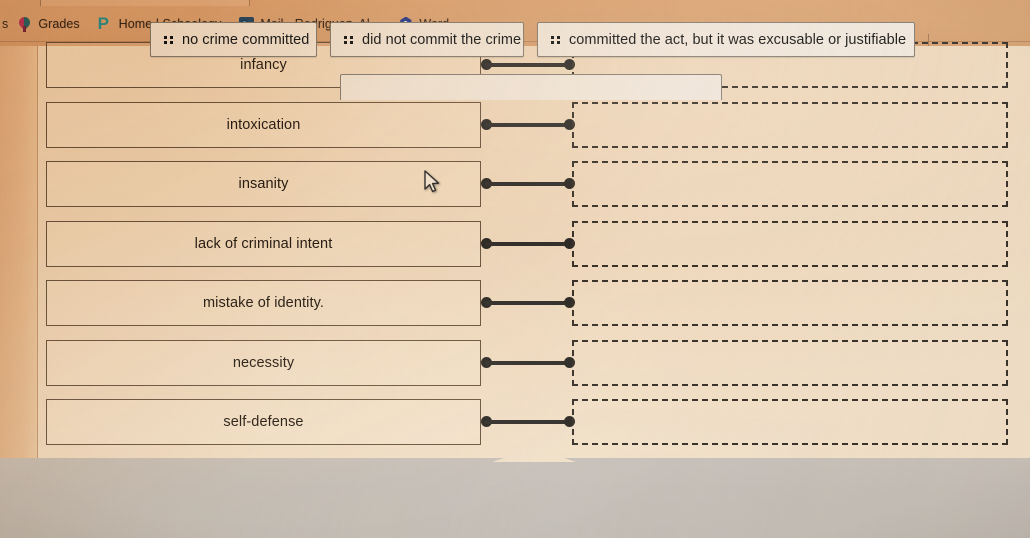 Image resolution: width=1030 pixels, height=538 pixels. Describe the element at coordinates (442, 39) in the screenshot. I see `answer-chip-label: did not commit the crime` at that location.